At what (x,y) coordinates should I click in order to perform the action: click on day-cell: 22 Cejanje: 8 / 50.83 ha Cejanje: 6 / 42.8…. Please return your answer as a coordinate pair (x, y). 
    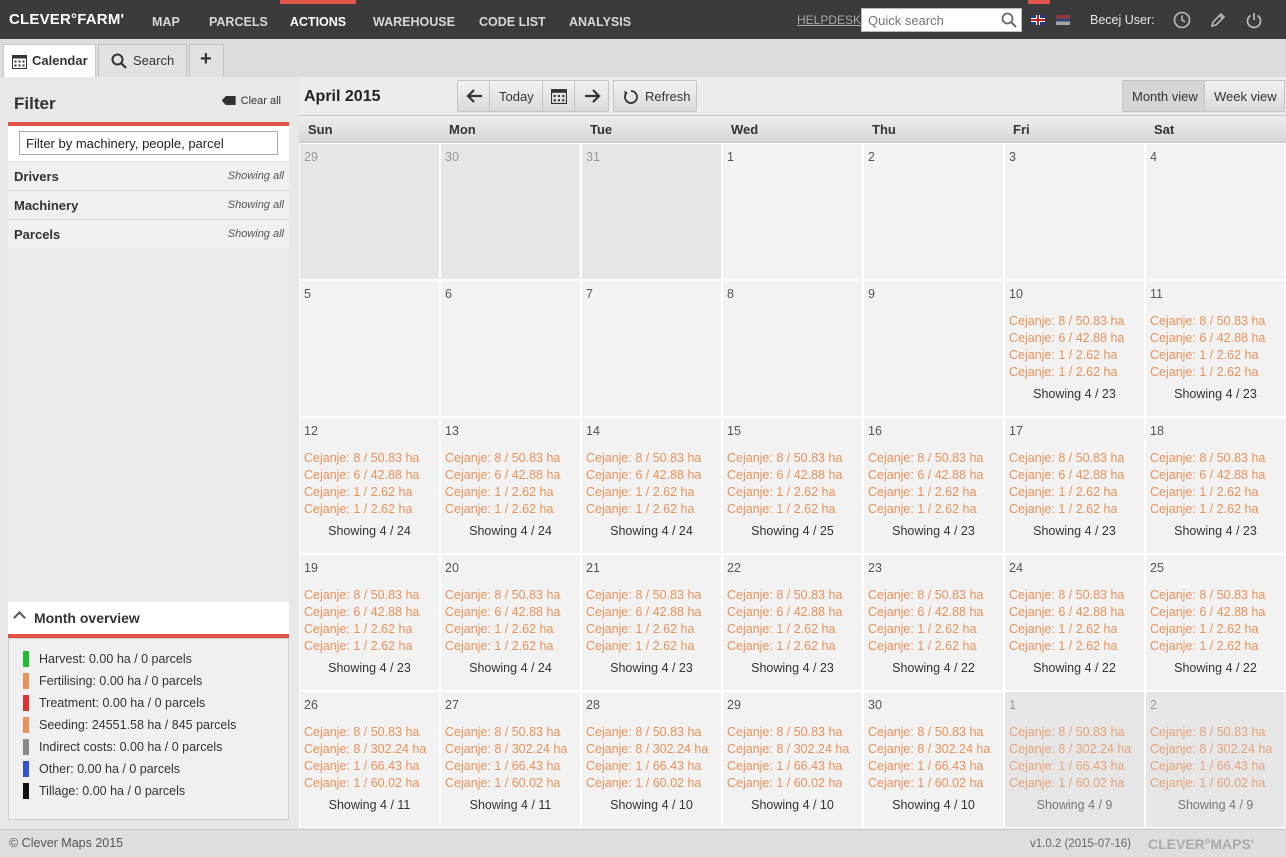
    Looking at the image, I should click on (792, 622).